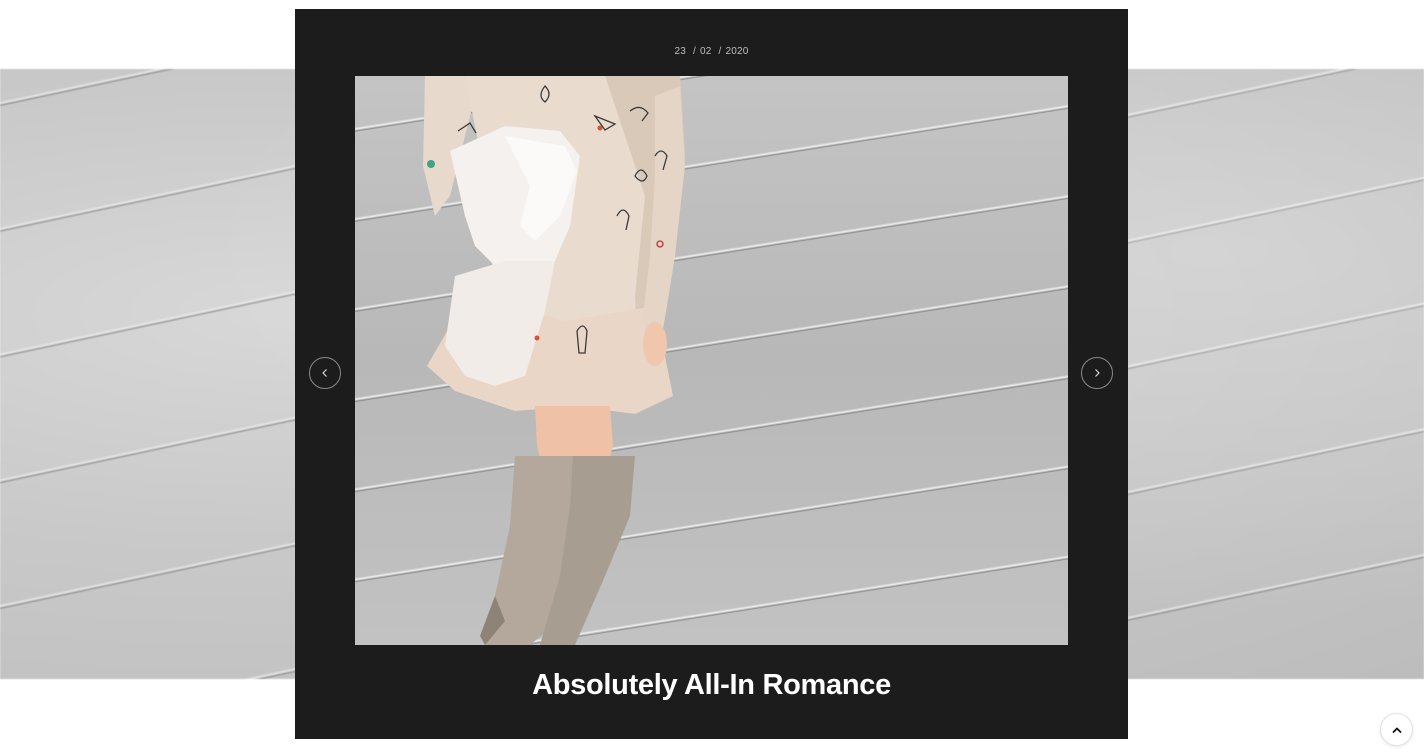 The width and height of the screenshot is (1424, 753). I want to click on gallery-next-button, so click(1097, 373).